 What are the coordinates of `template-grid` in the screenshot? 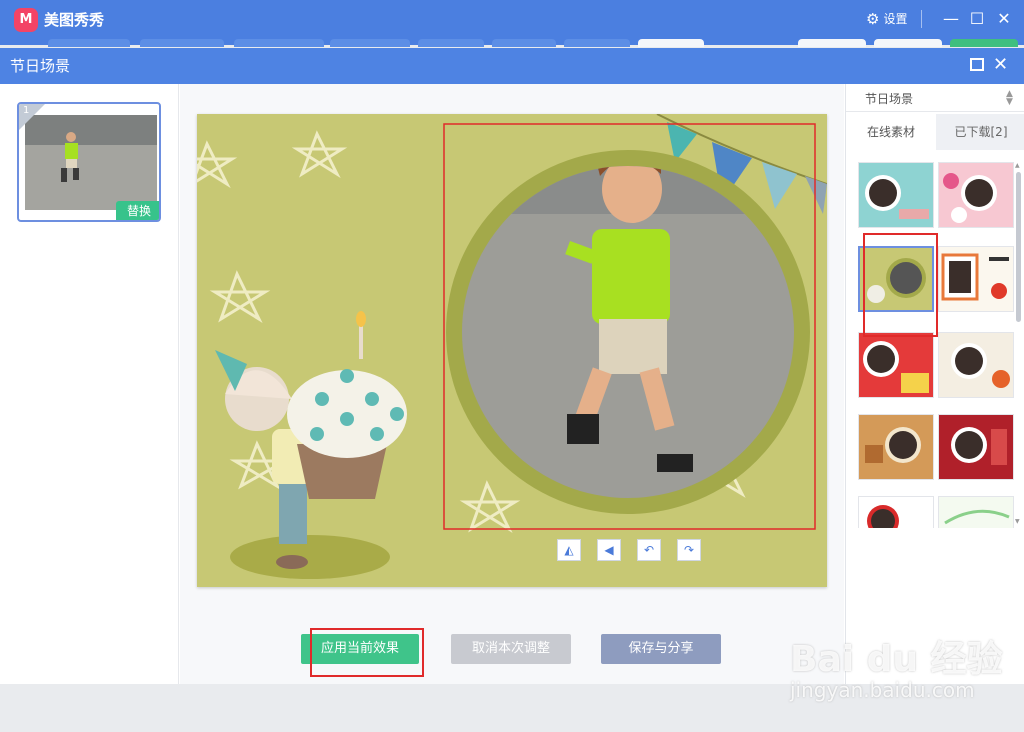 It's located at (937, 345).